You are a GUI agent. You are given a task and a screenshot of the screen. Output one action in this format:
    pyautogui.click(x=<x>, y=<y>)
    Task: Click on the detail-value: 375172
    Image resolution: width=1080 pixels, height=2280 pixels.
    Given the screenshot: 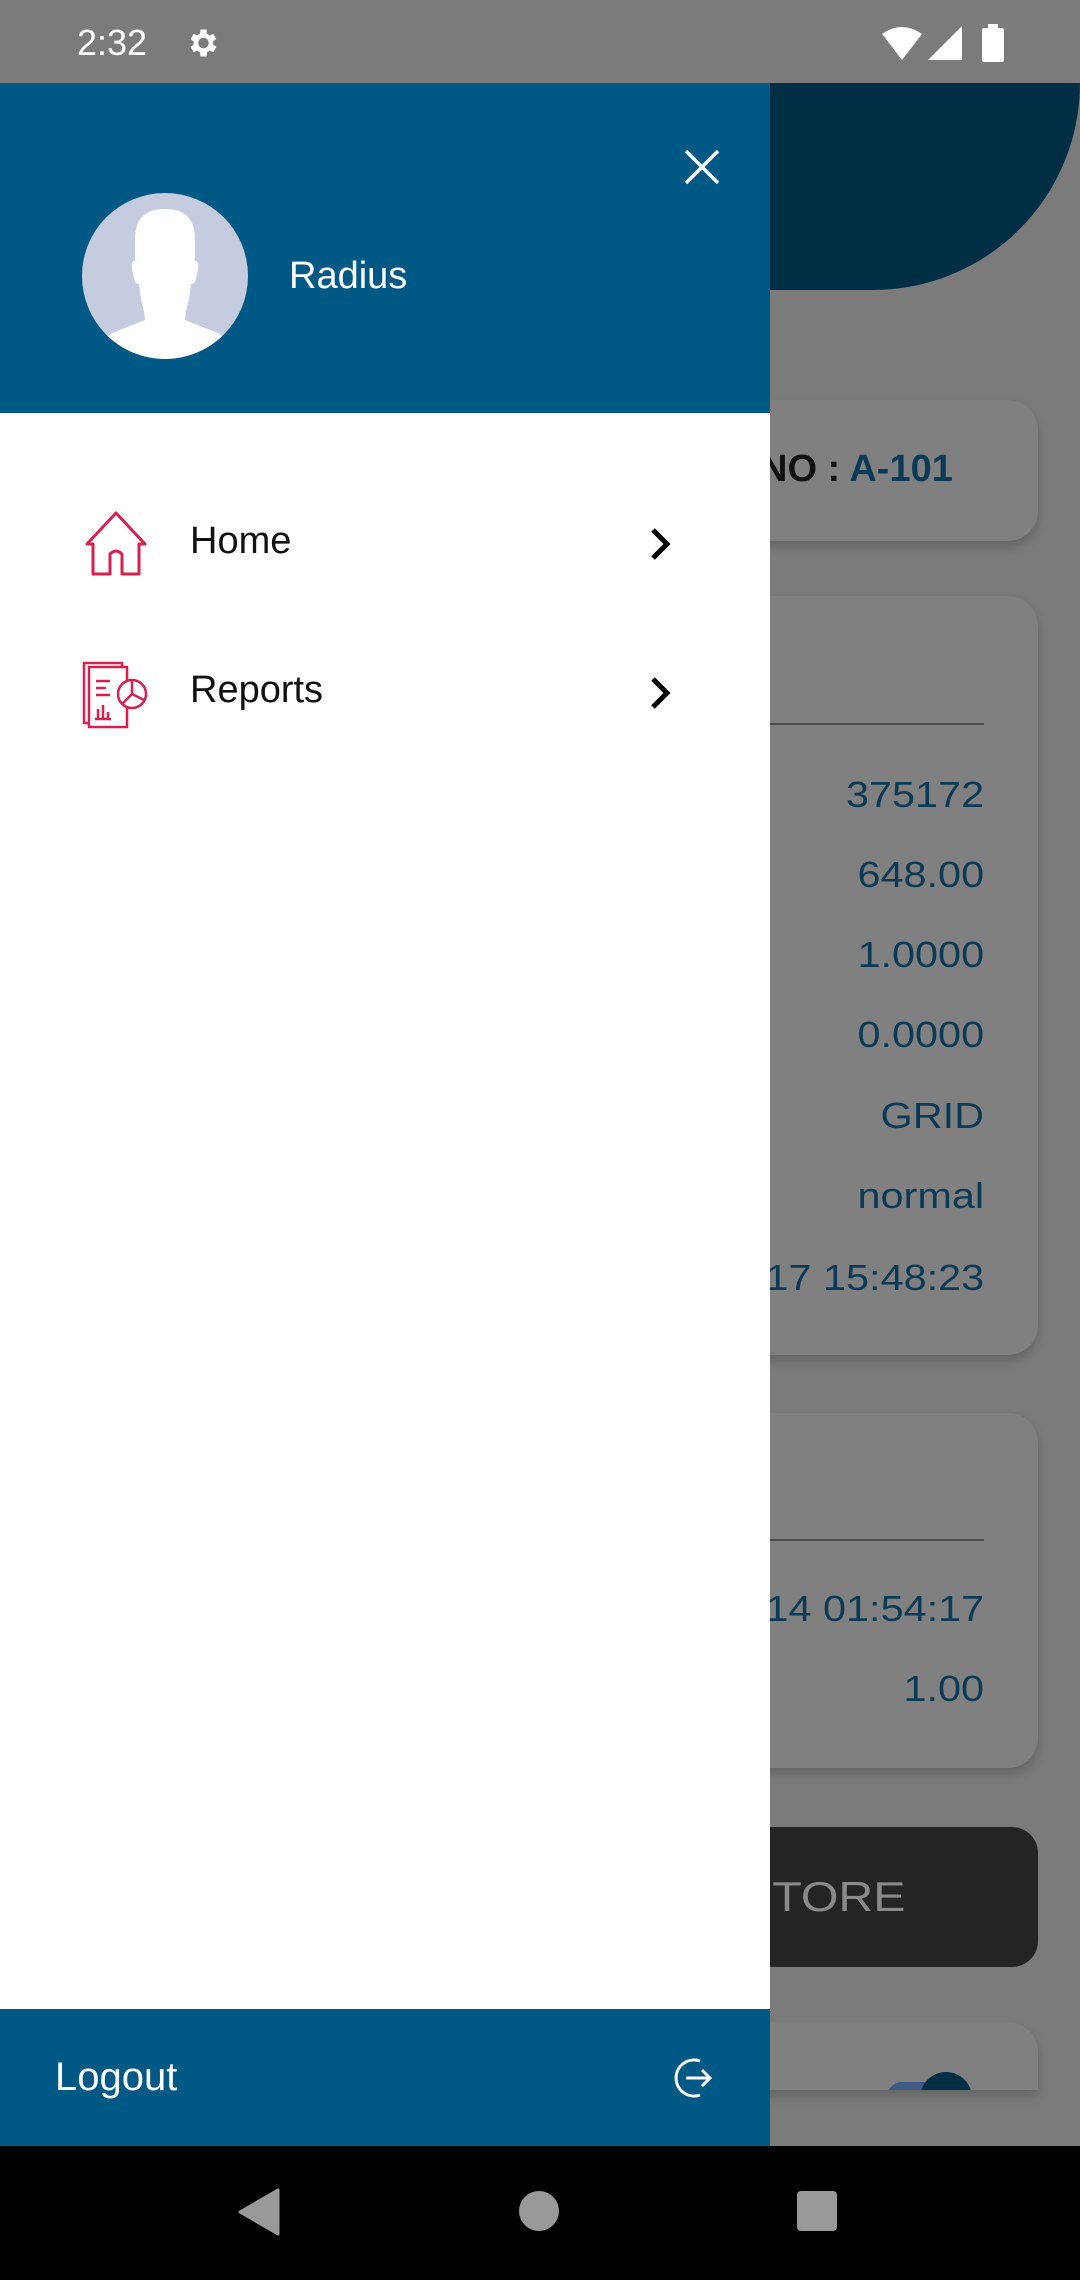 What is the action you would take?
    pyautogui.click(x=914, y=794)
    